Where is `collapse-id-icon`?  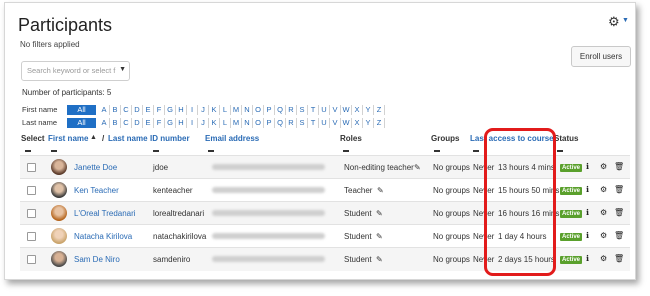
collapse-id-icon is located at coordinates (156, 151).